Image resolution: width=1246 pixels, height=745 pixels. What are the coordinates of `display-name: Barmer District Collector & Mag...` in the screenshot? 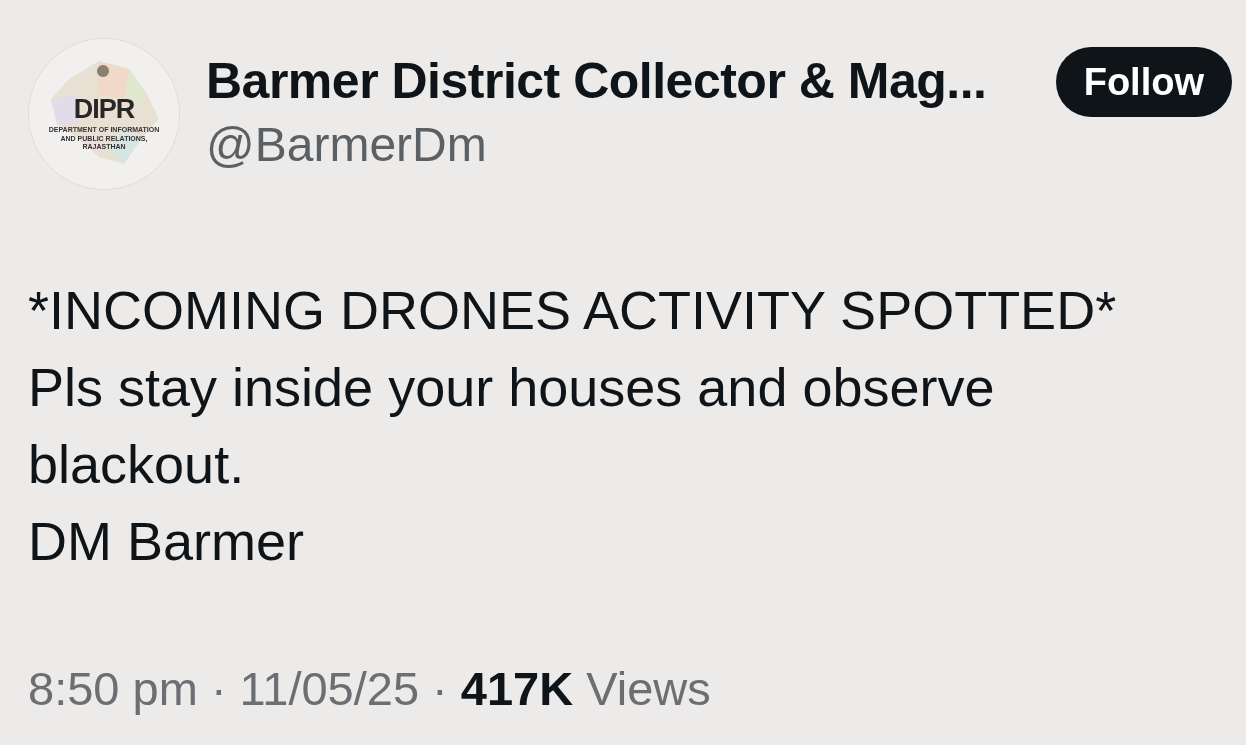 It's located at (631, 81).